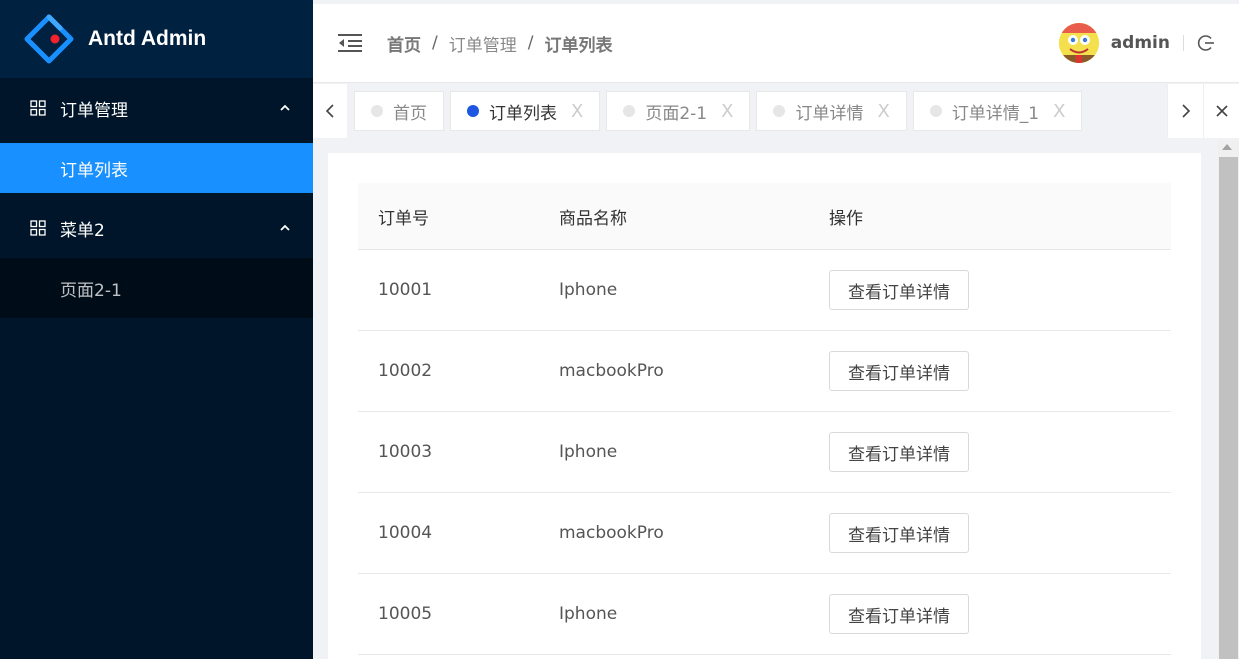 This screenshot has width=1239, height=659. Describe the element at coordinates (405, 533) in the screenshot. I see `cell-order-id: 10004` at that location.